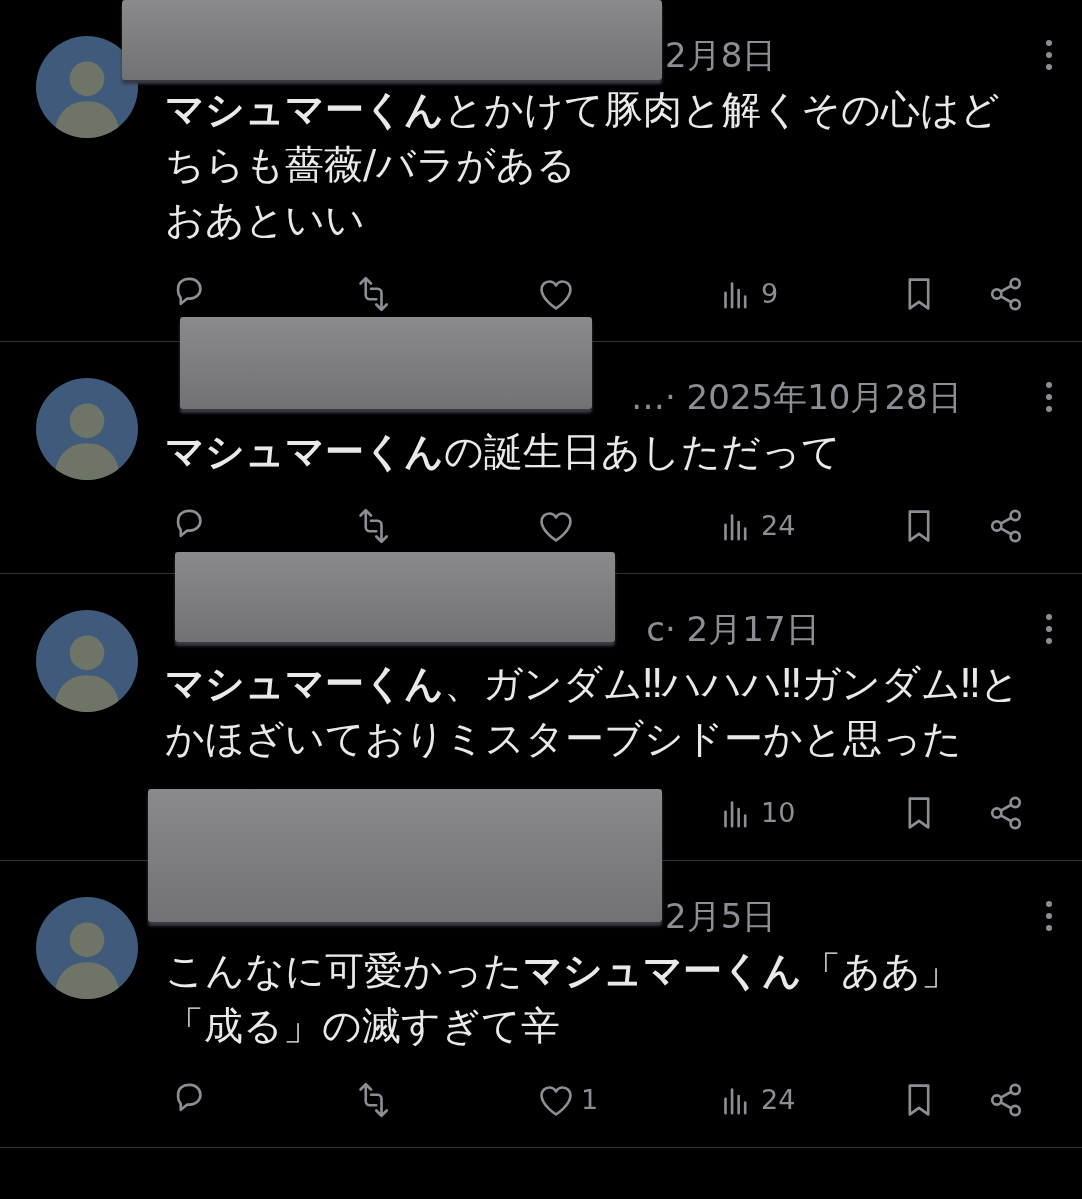 The width and height of the screenshot is (1082, 1199). I want to click on post-text: おあといい, so click(265, 220).